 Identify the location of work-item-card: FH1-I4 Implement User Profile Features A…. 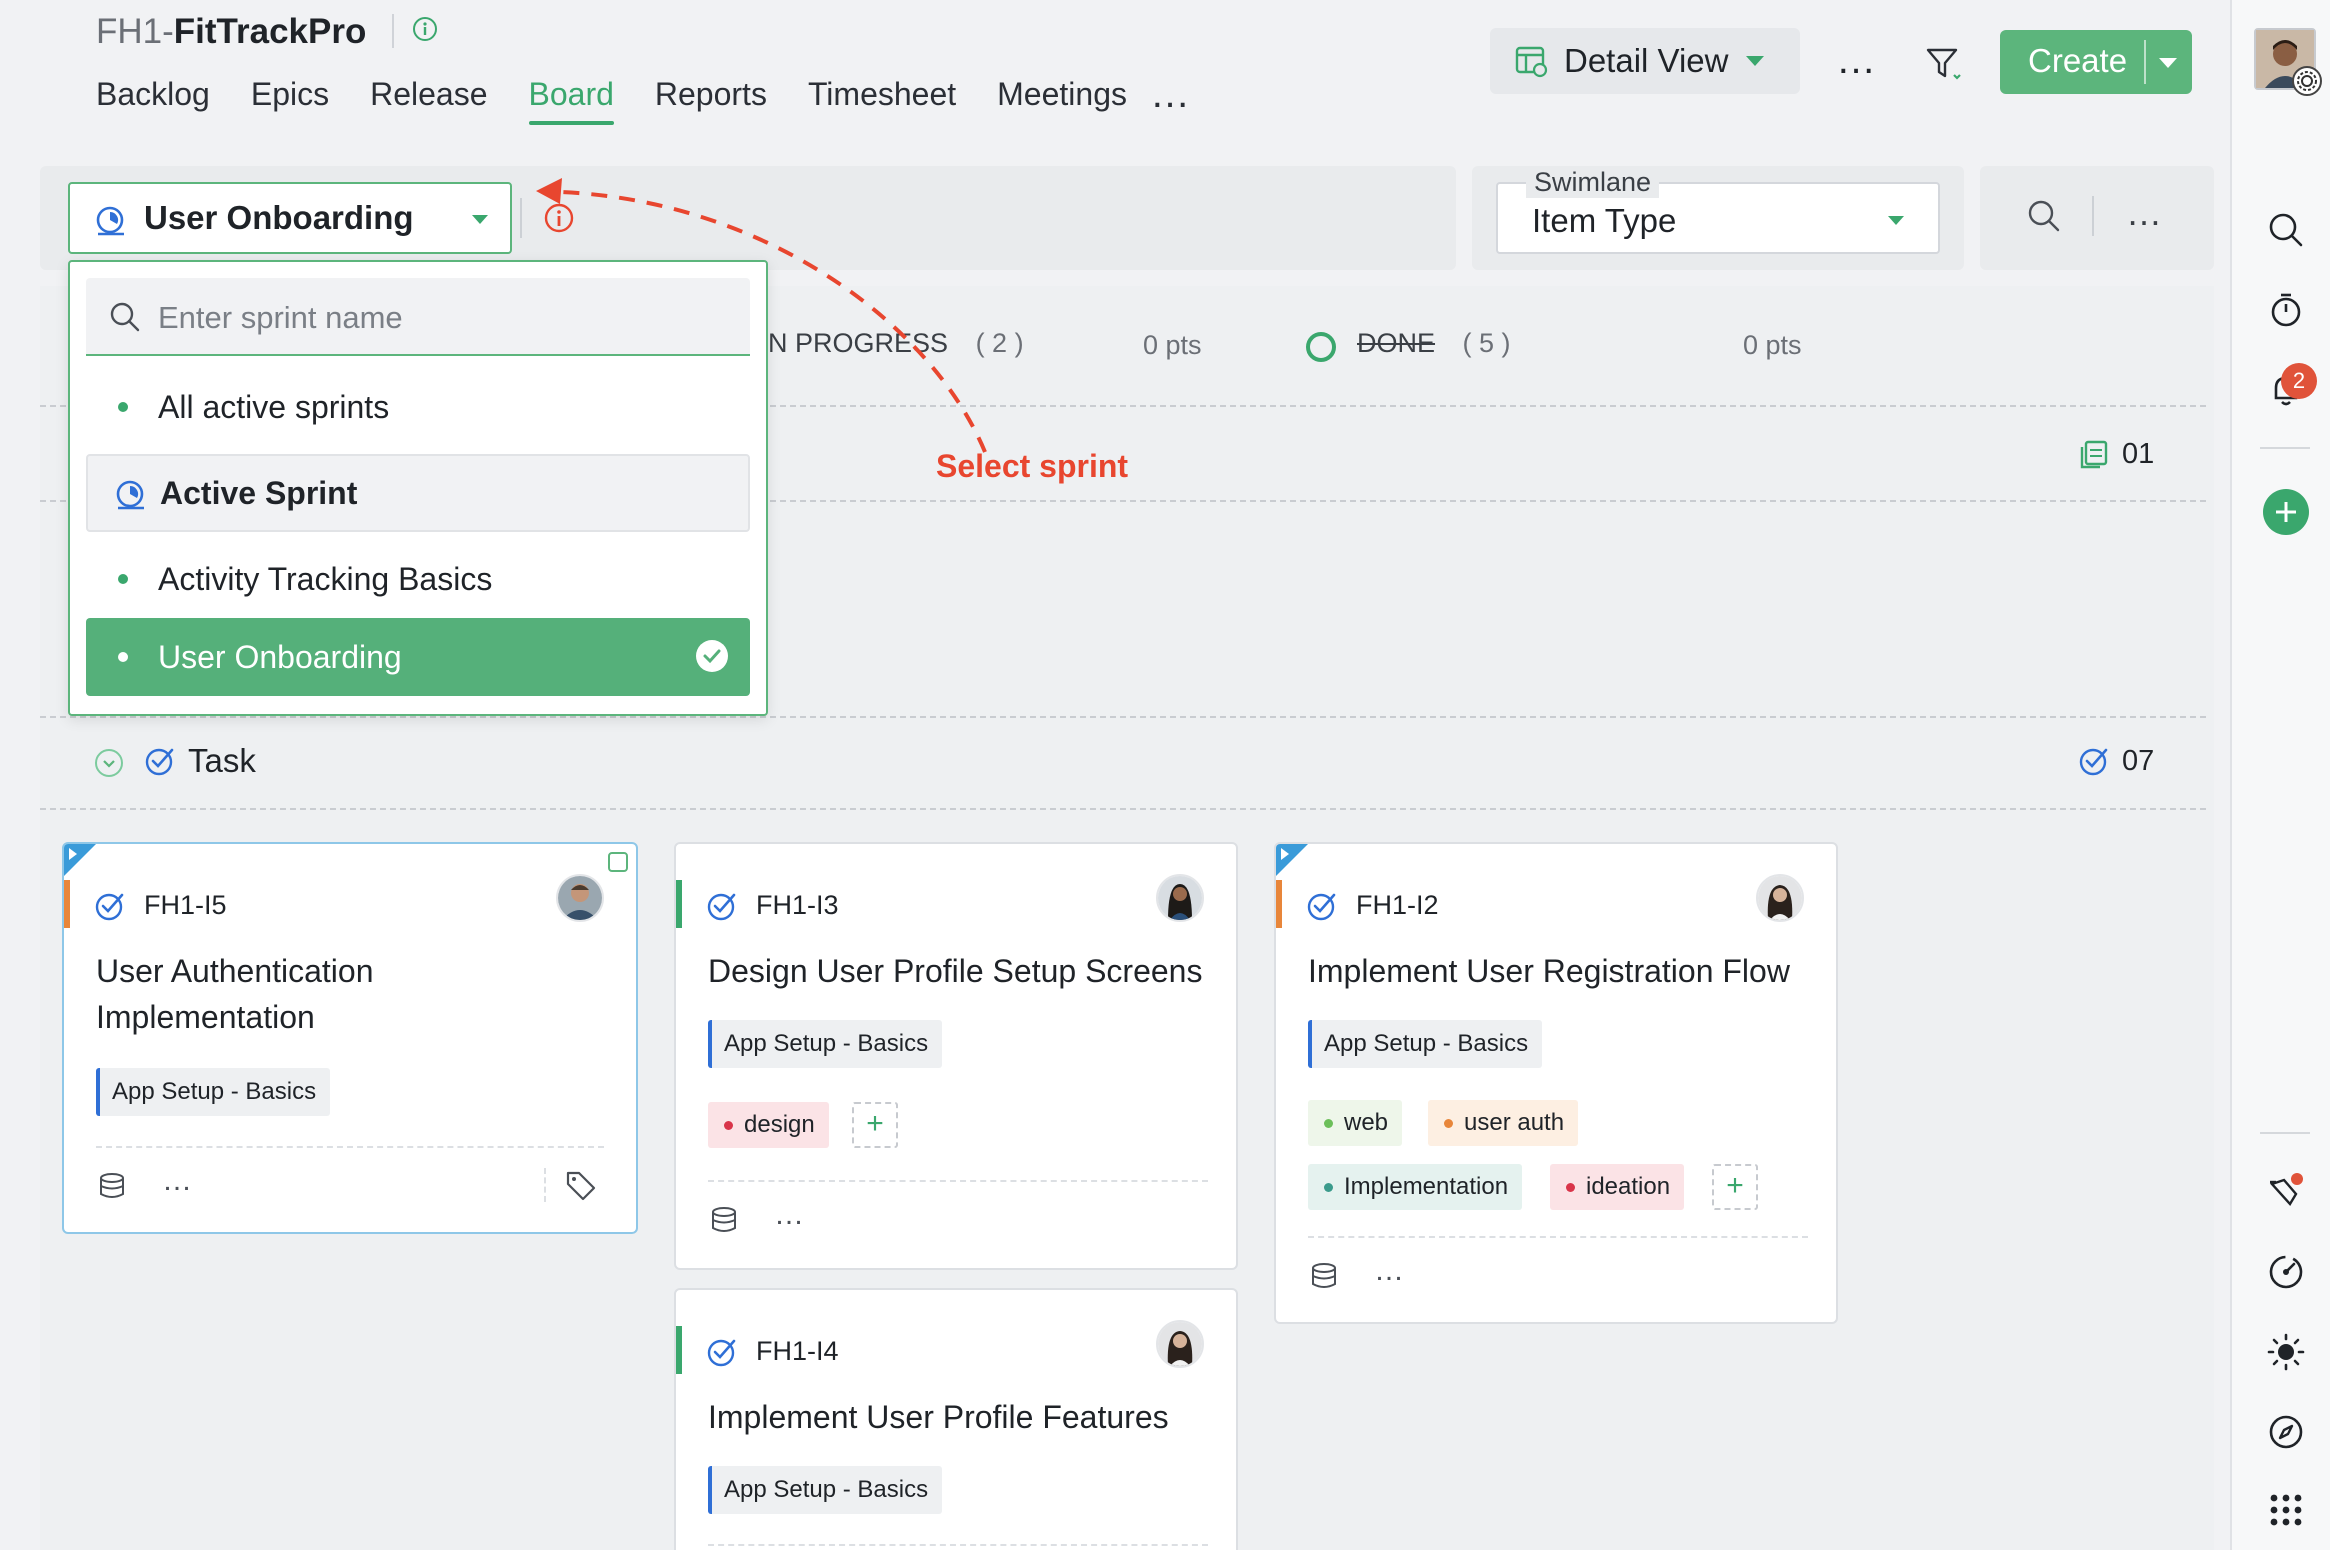
(956, 1419).